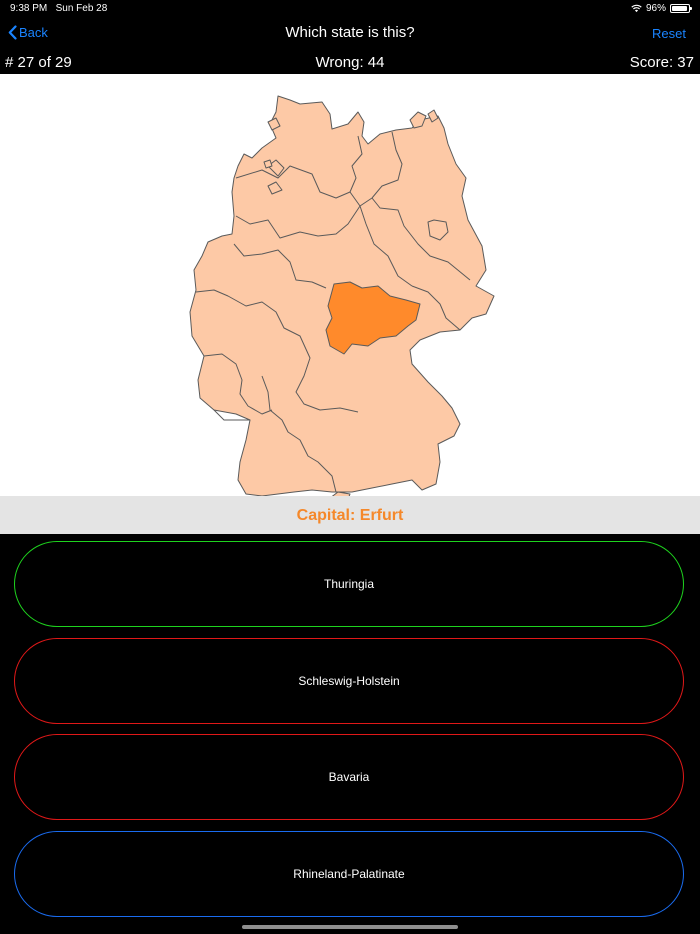 Image resolution: width=700 pixels, height=934 pixels. I want to click on answer-option-label: Bavaria, so click(349, 777).